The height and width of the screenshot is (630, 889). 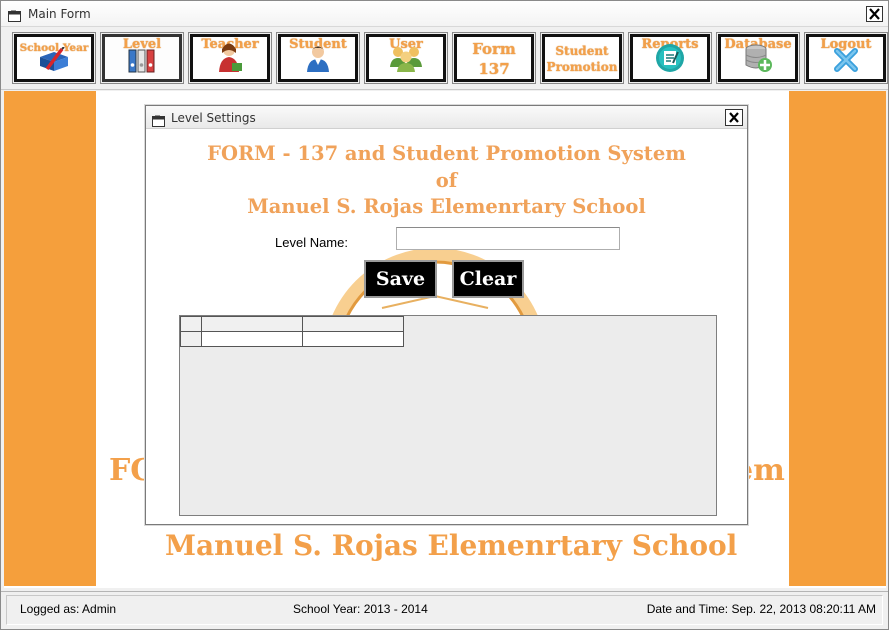 What do you see at coordinates (582, 67) in the screenshot?
I see `student-promotion-label-line2: Promotion` at bounding box center [582, 67].